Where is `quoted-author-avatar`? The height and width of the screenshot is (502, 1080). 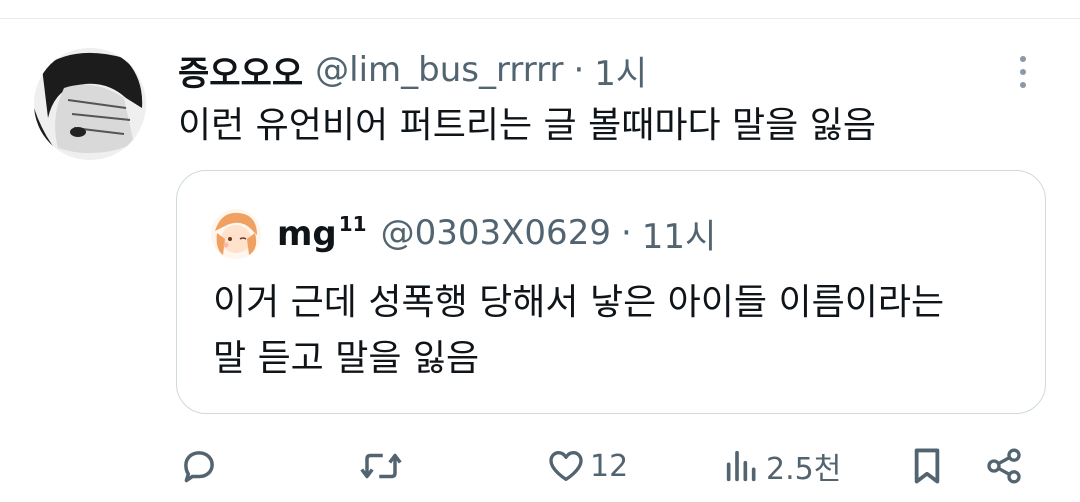
quoted-author-avatar is located at coordinates (236, 234).